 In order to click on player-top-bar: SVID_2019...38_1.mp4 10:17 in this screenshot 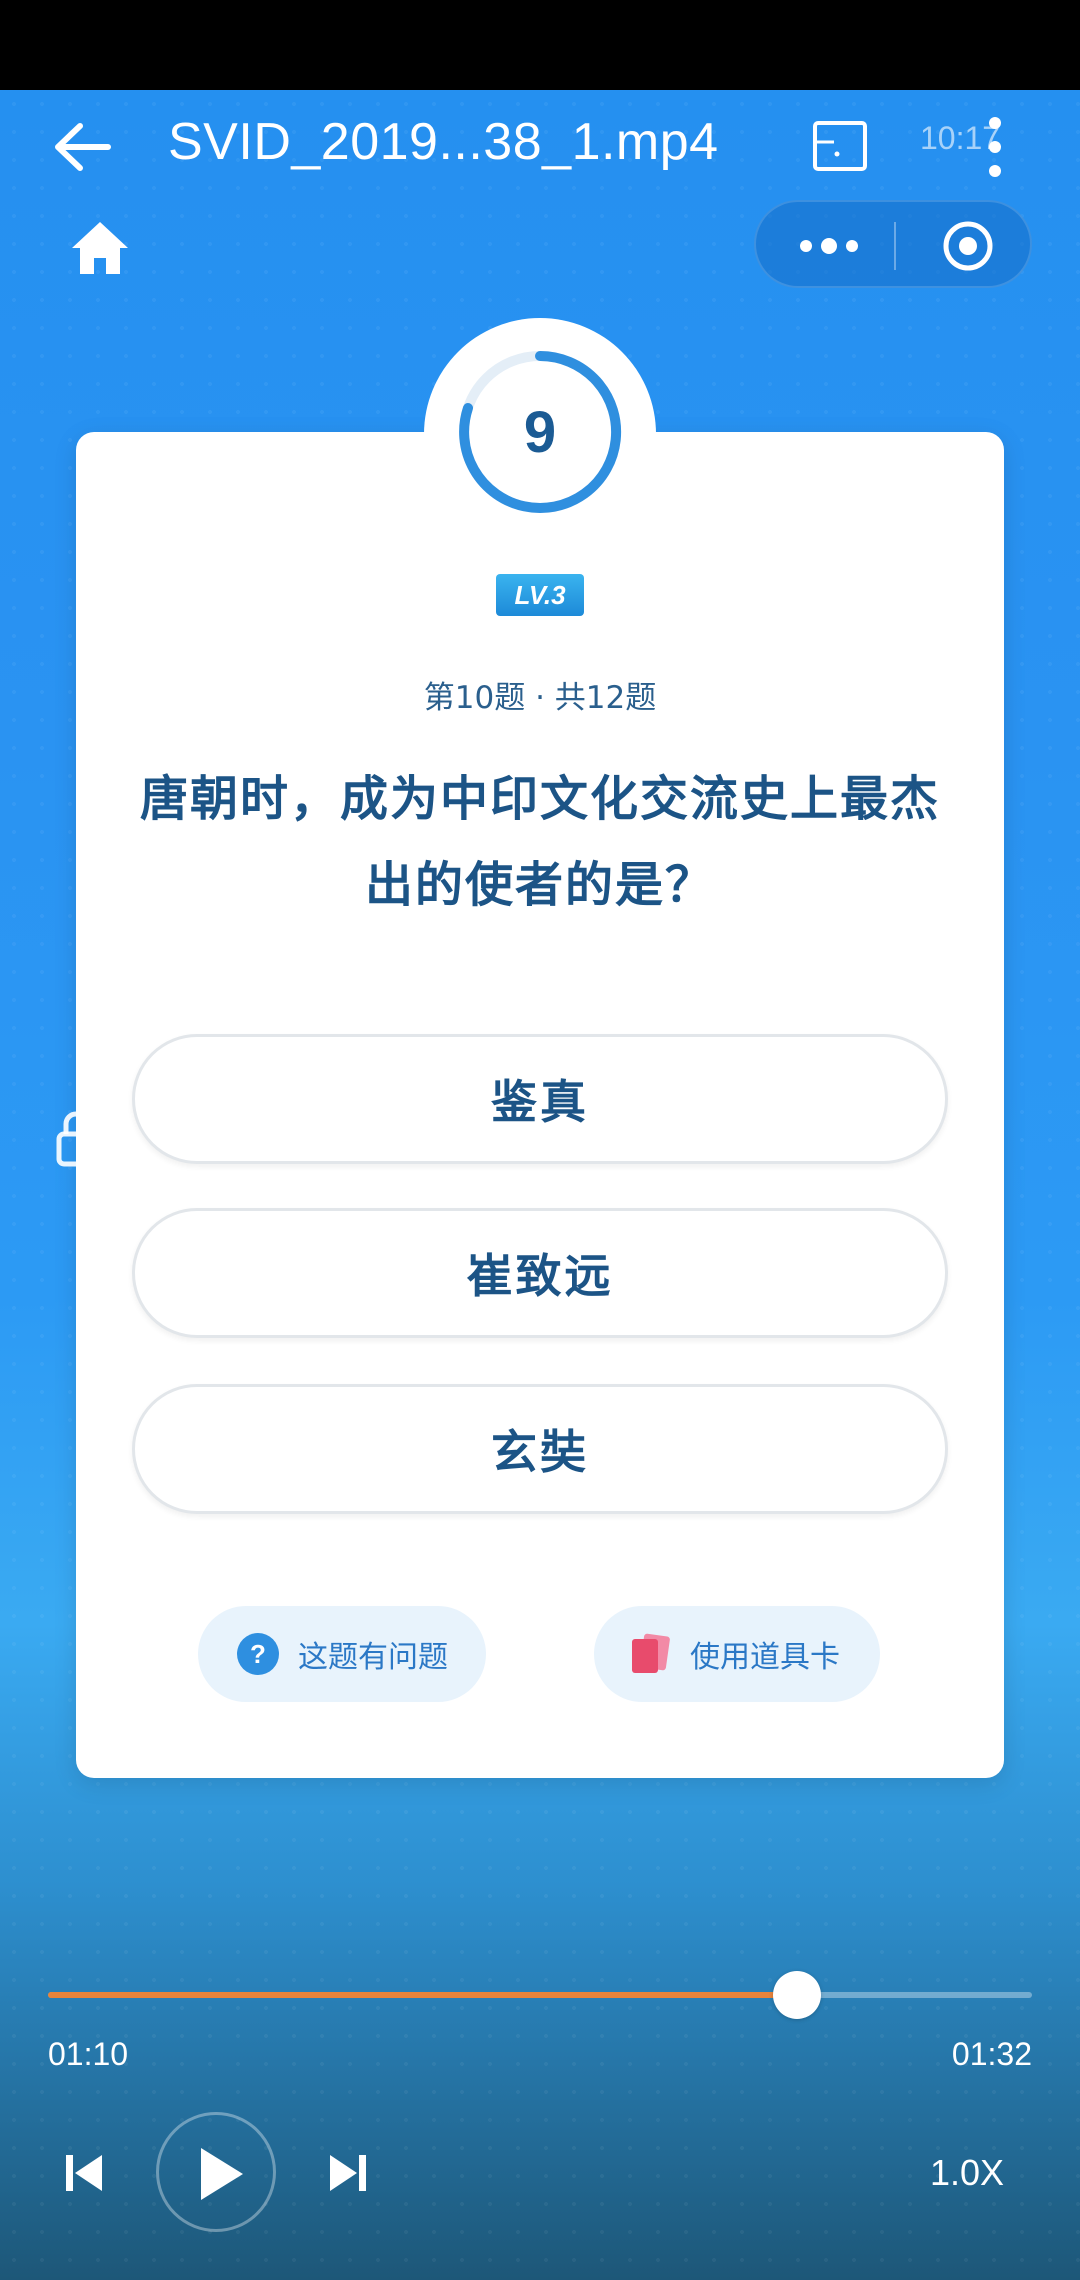, I will do `click(540, 145)`.